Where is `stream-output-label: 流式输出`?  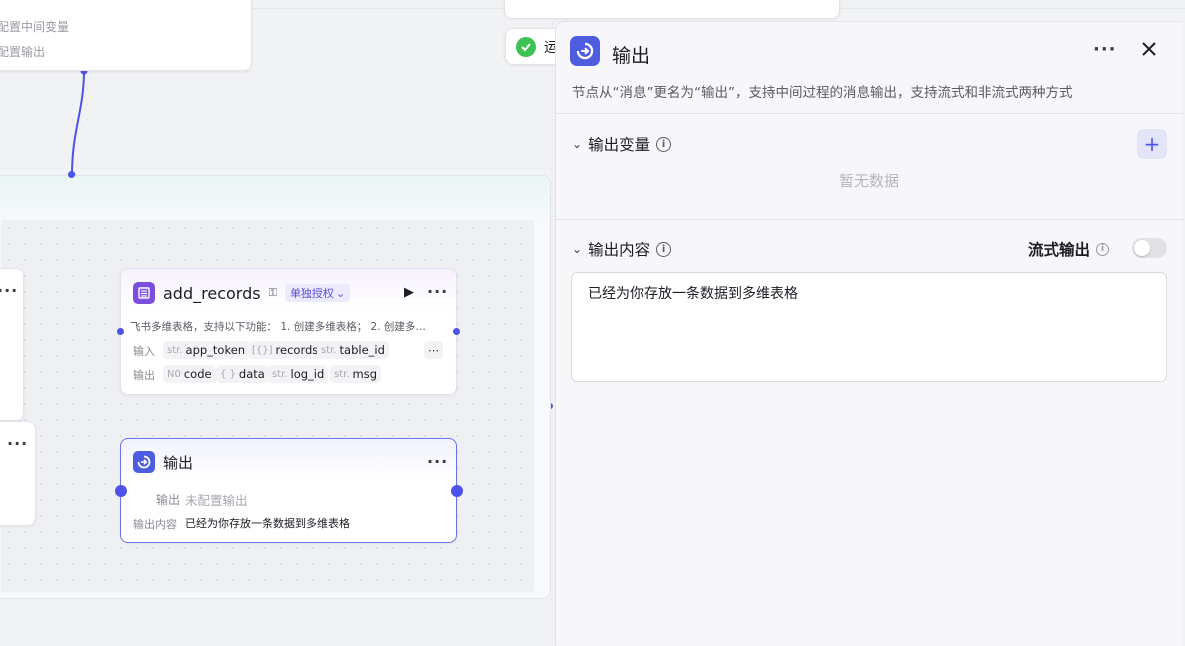 stream-output-label: 流式输出 is located at coordinates (1059, 250).